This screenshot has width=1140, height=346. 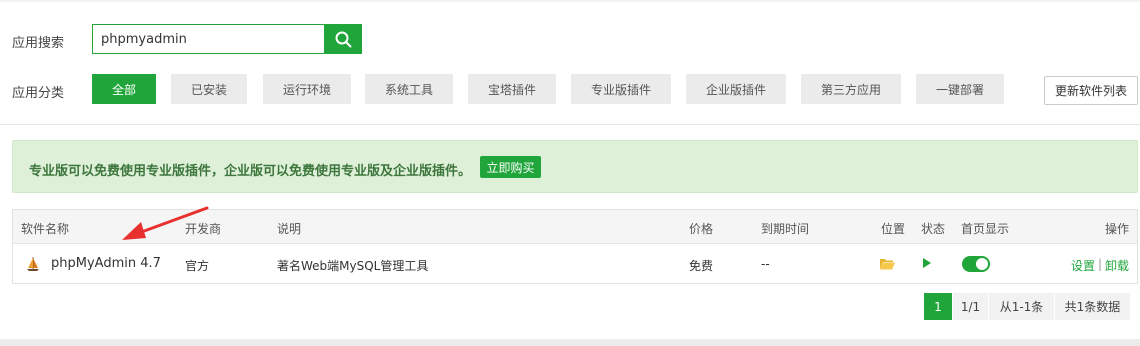 I want to click on search-icon, so click(x=343, y=39).